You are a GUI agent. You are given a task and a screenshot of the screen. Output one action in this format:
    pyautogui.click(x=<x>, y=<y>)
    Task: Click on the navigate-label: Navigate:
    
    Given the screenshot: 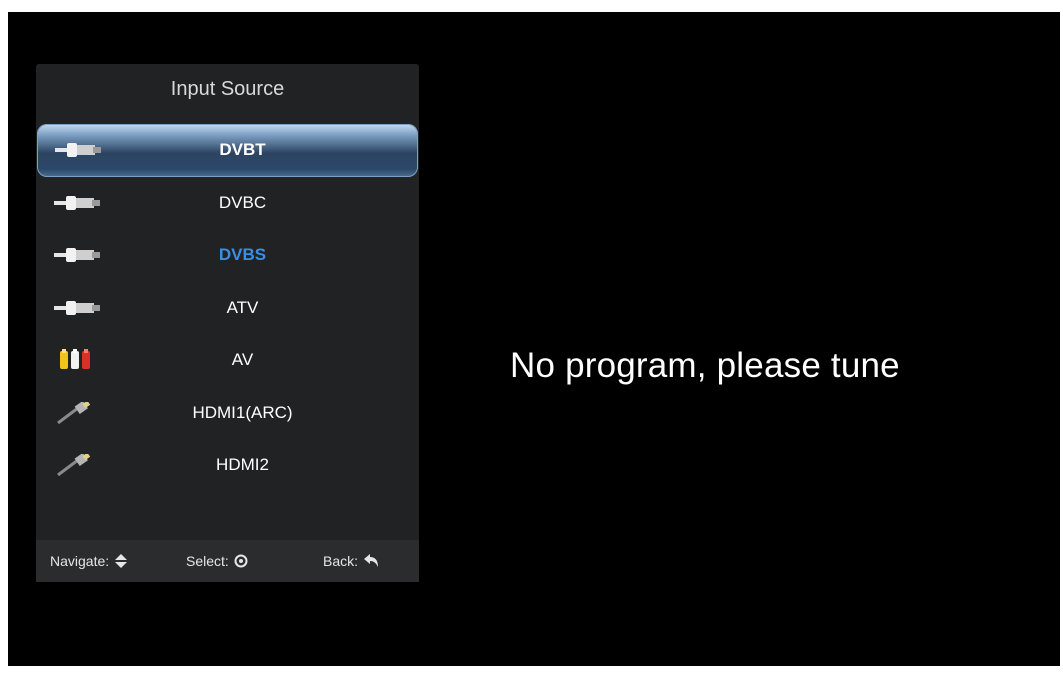 What is the action you would take?
    pyautogui.click(x=80, y=561)
    